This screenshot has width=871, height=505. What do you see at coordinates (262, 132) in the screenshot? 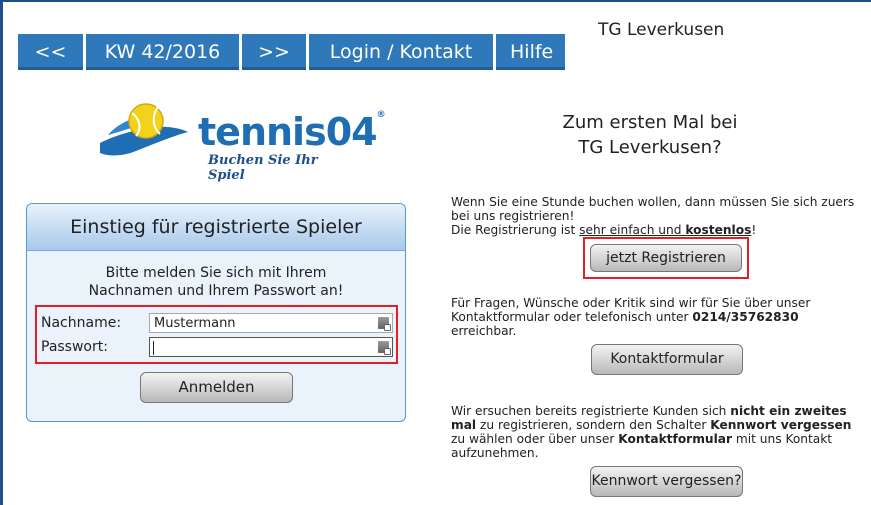
I see `logo-word-tennis: tennis` at bounding box center [262, 132].